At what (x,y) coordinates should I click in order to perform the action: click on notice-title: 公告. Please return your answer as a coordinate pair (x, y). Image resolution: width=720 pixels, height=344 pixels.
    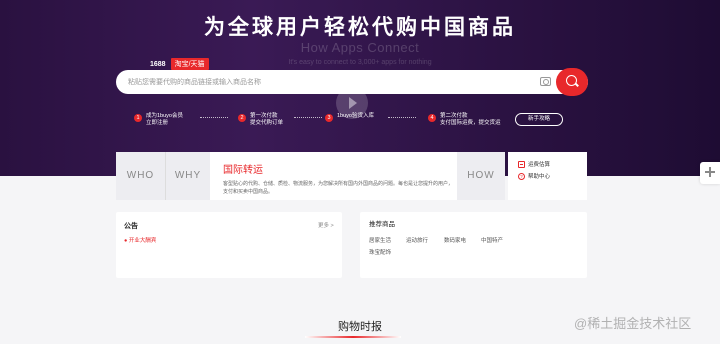
    Looking at the image, I should click on (131, 226).